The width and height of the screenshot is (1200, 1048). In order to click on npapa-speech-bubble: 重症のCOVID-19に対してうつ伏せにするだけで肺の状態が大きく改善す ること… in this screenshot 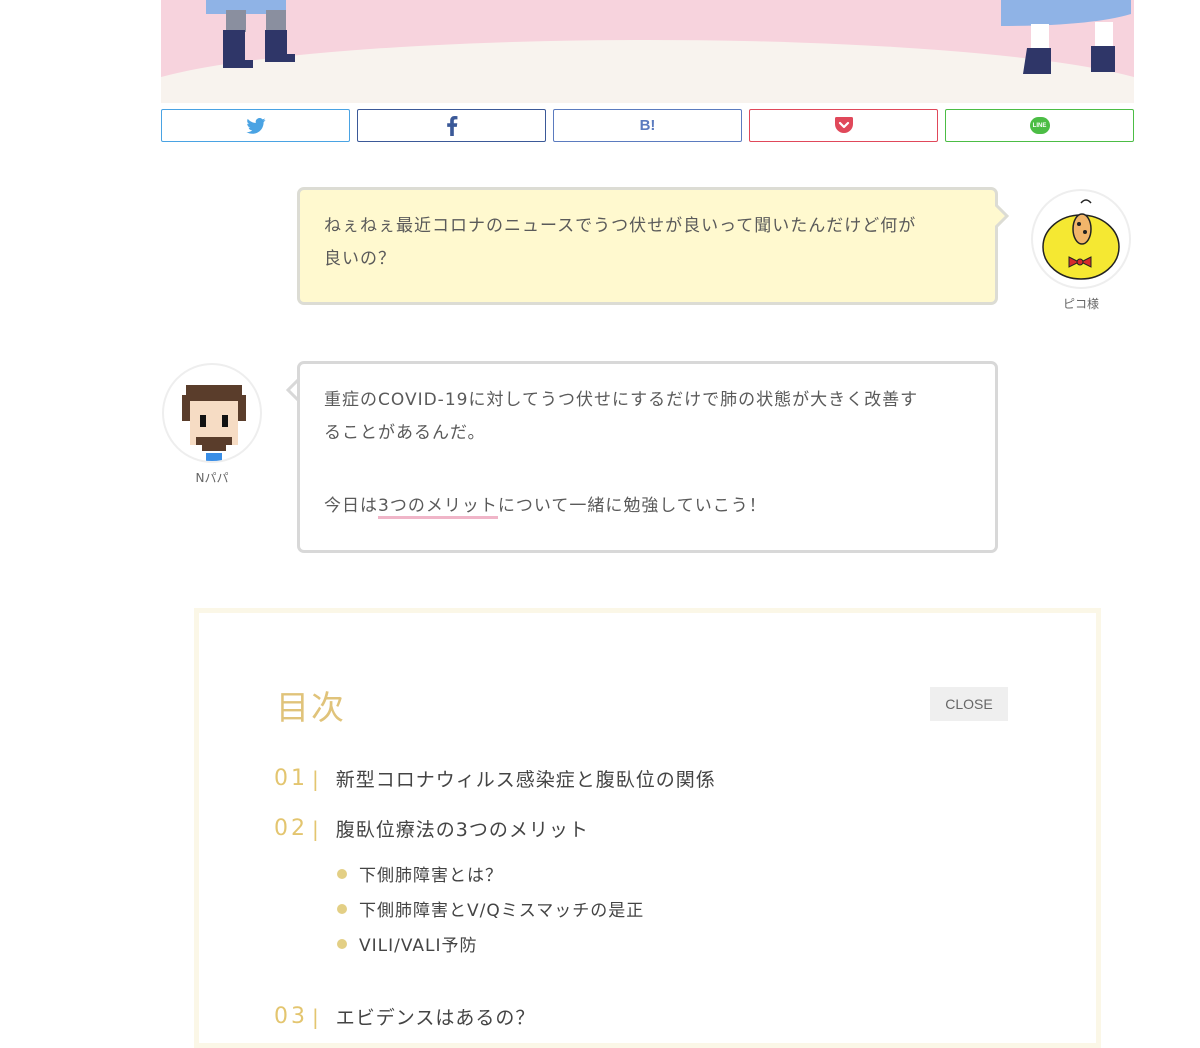, I will do `click(647, 457)`.